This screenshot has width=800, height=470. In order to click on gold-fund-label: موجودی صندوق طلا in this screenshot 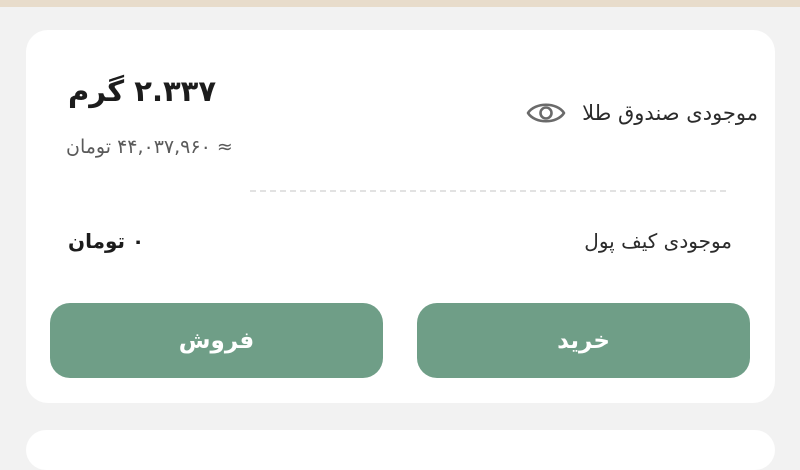, I will do `click(670, 113)`.